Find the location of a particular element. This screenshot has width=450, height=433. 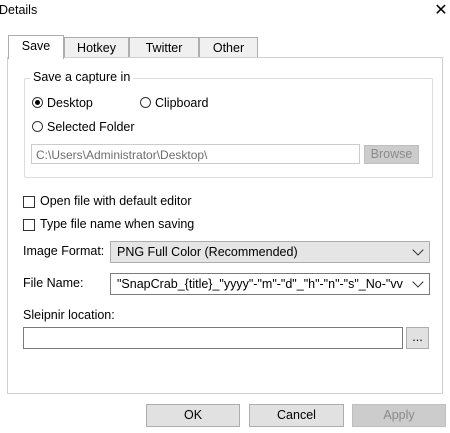

type-name-label: Type file name when saving is located at coordinates (117, 224).